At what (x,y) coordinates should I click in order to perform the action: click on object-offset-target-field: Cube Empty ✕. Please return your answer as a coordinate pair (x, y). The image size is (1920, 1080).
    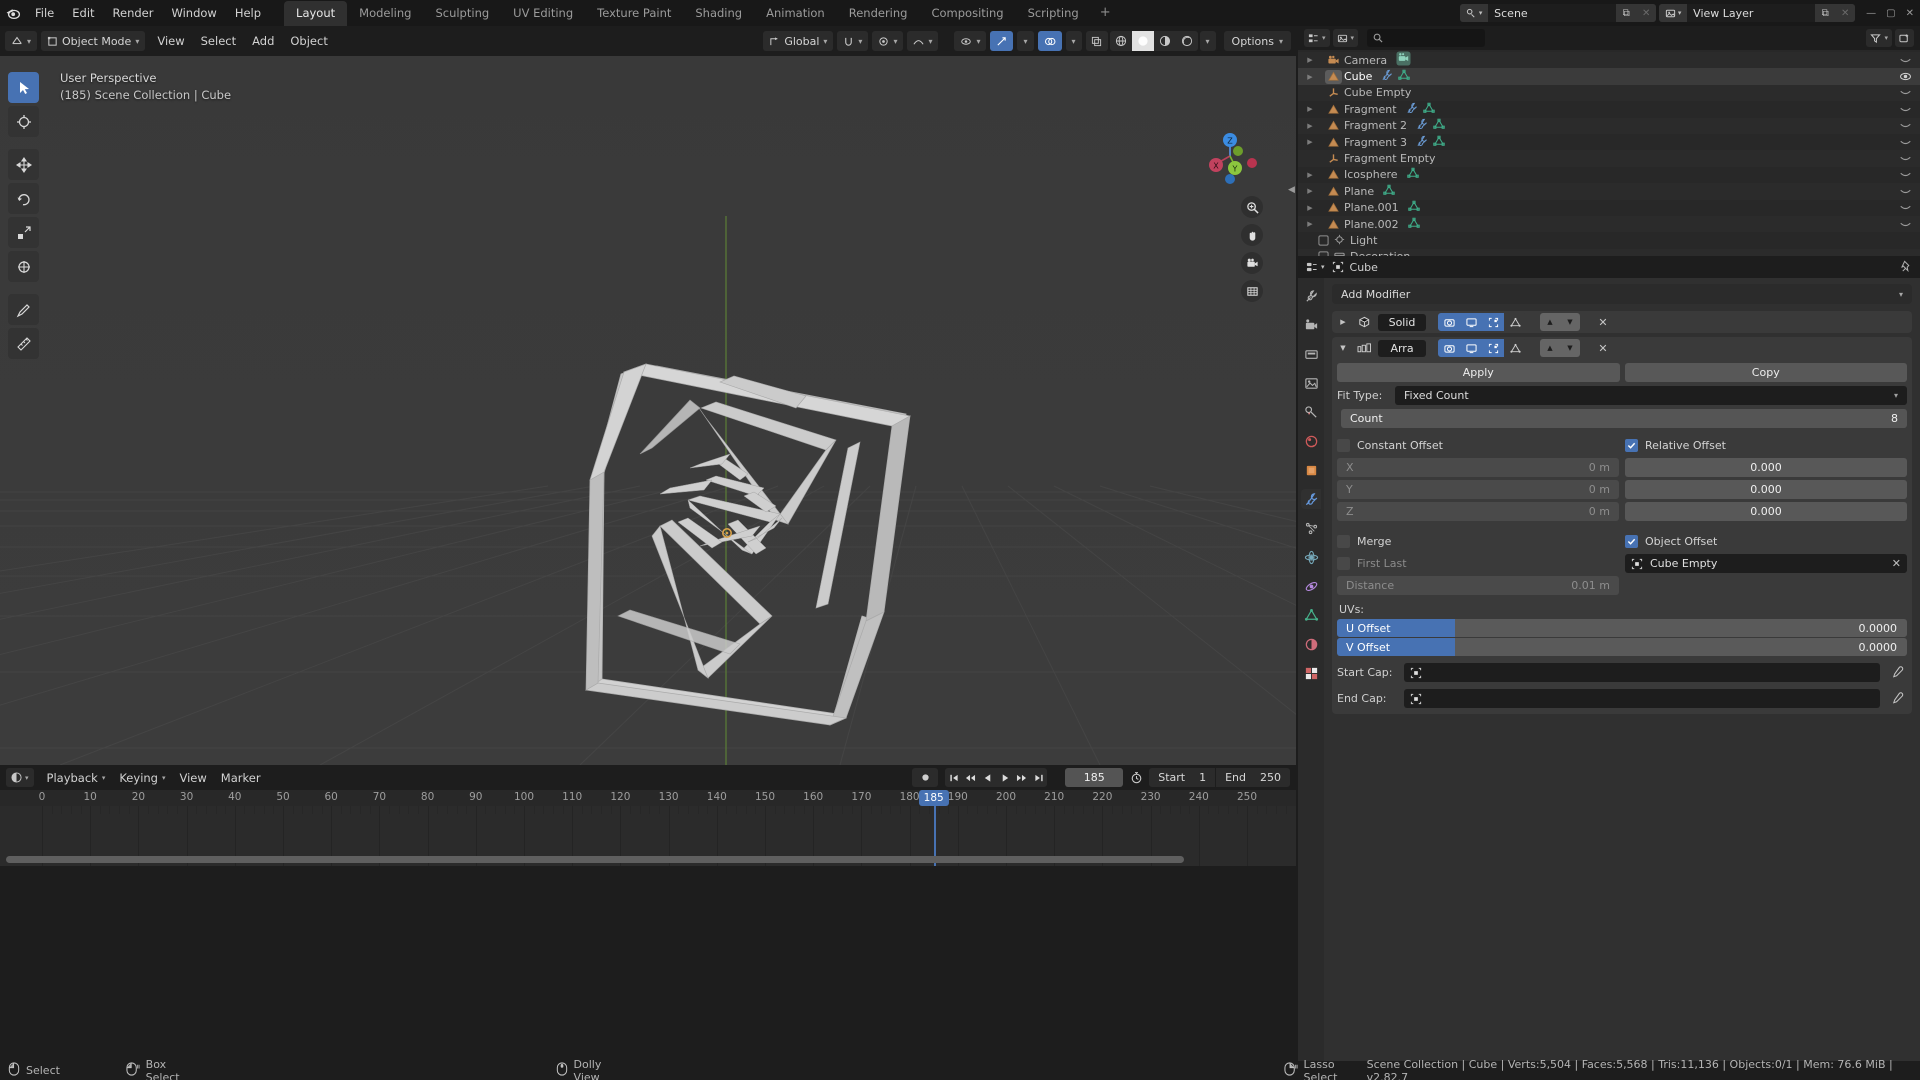
    Looking at the image, I should click on (1766, 563).